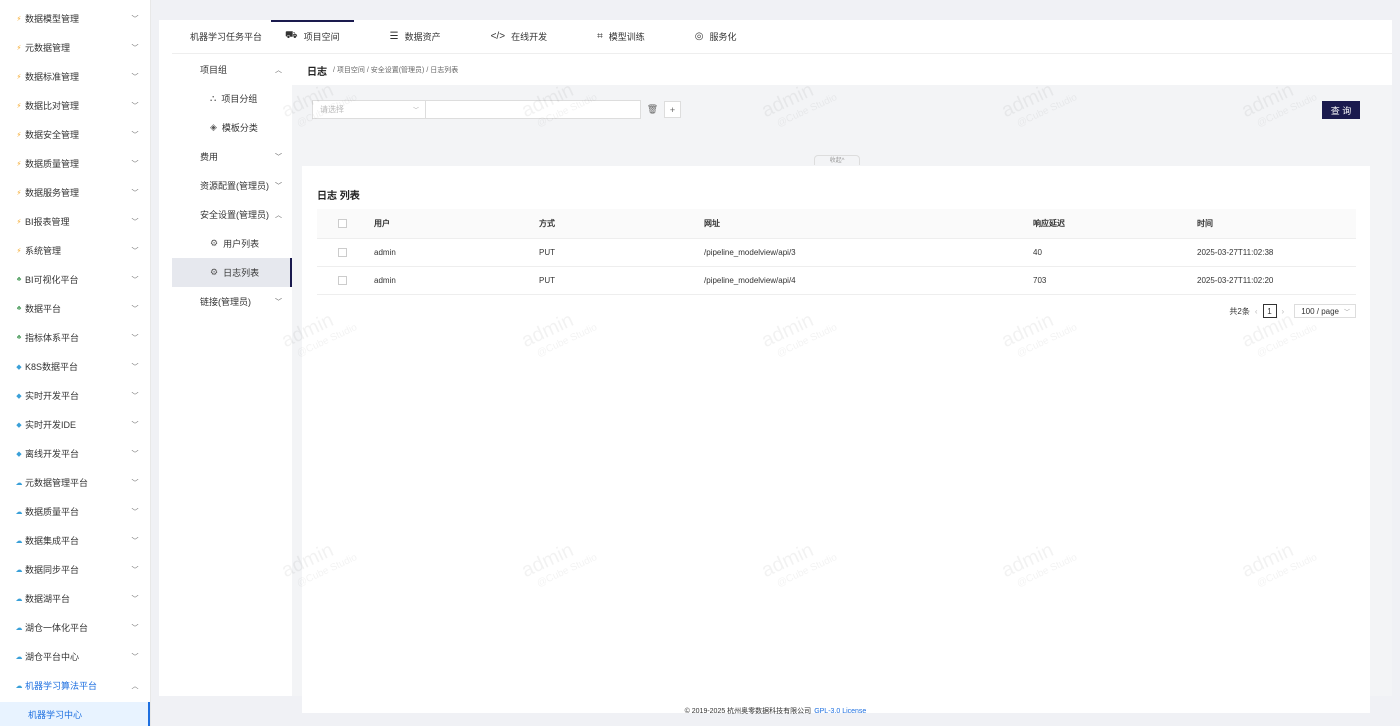  I want to click on cell-latency: 40, so click(1115, 252).